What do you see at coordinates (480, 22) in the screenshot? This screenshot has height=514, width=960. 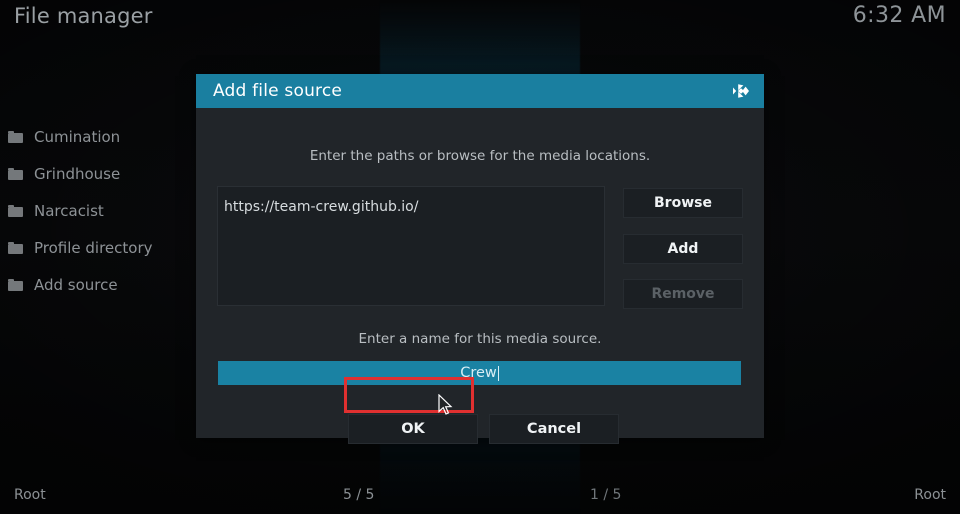 I see `top-bar: File manager 6:32 AM` at bounding box center [480, 22].